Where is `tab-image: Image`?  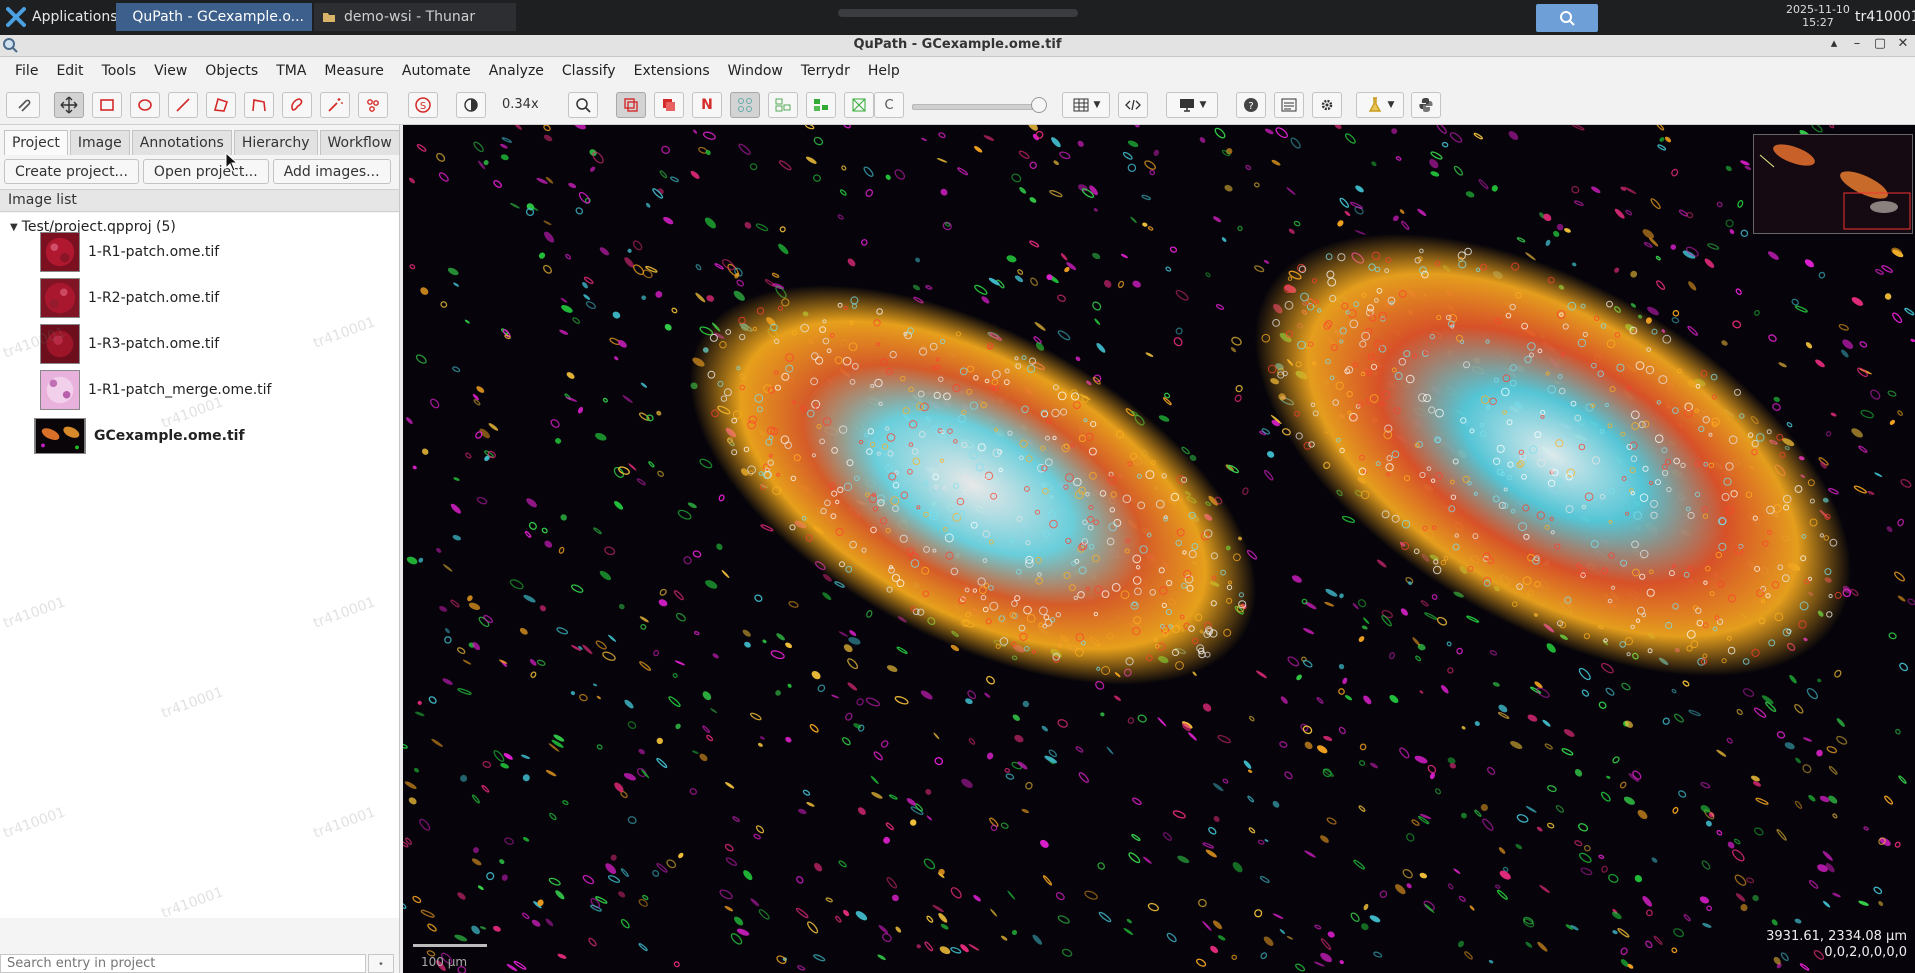 tab-image: Image is located at coordinates (99, 142).